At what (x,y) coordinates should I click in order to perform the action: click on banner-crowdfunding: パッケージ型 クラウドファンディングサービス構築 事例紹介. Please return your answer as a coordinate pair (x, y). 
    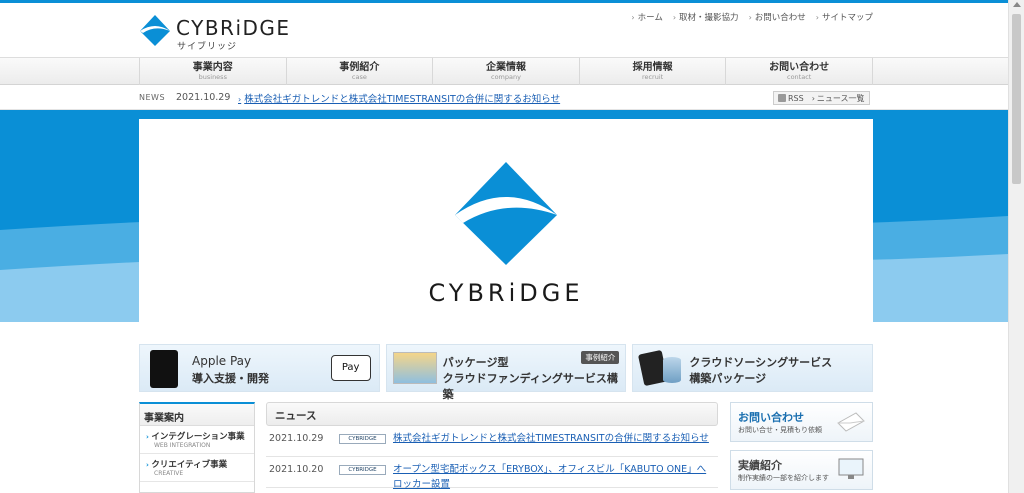
    Looking at the image, I should click on (506, 372).